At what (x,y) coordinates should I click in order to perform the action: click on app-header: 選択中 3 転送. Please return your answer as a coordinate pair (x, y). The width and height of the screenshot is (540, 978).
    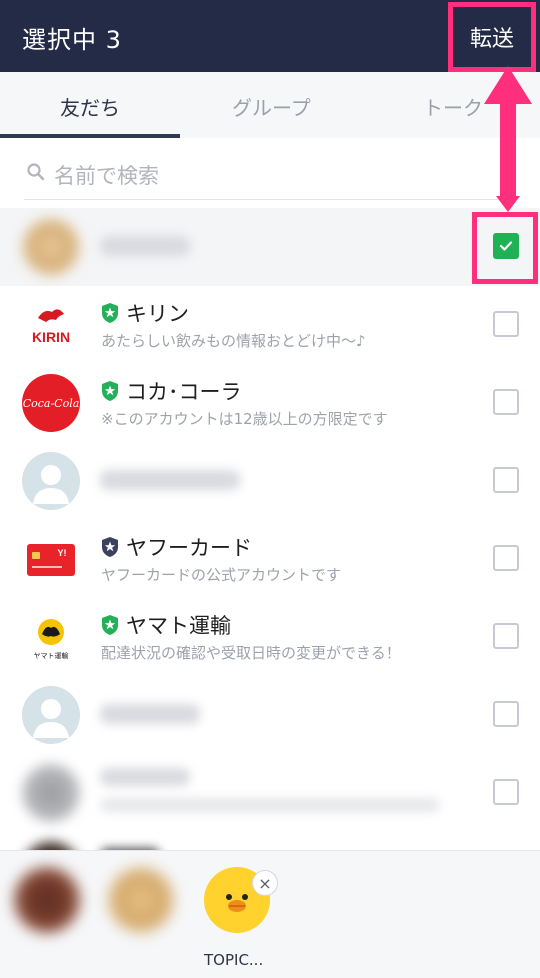
    Looking at the image, I should click on (270, 36).